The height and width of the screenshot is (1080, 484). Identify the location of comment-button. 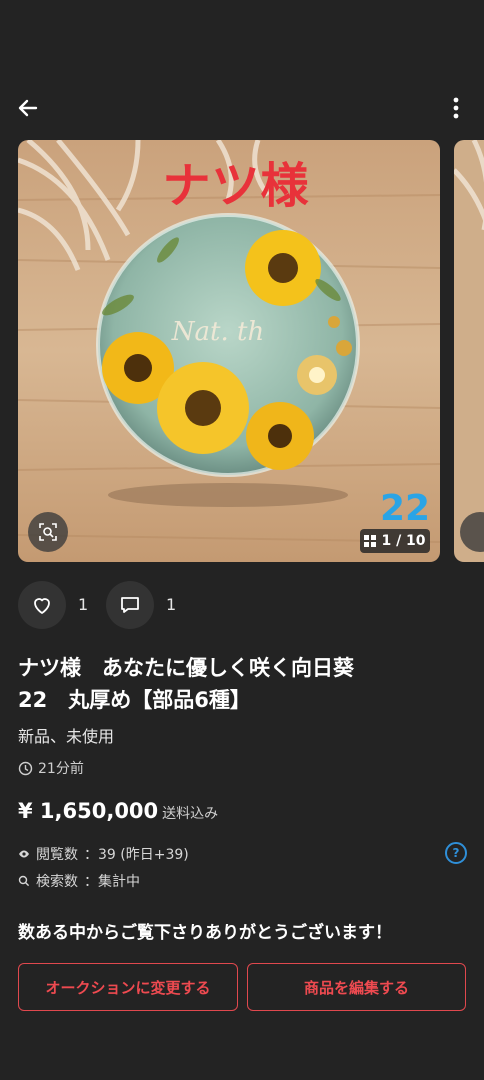
(130, 605).